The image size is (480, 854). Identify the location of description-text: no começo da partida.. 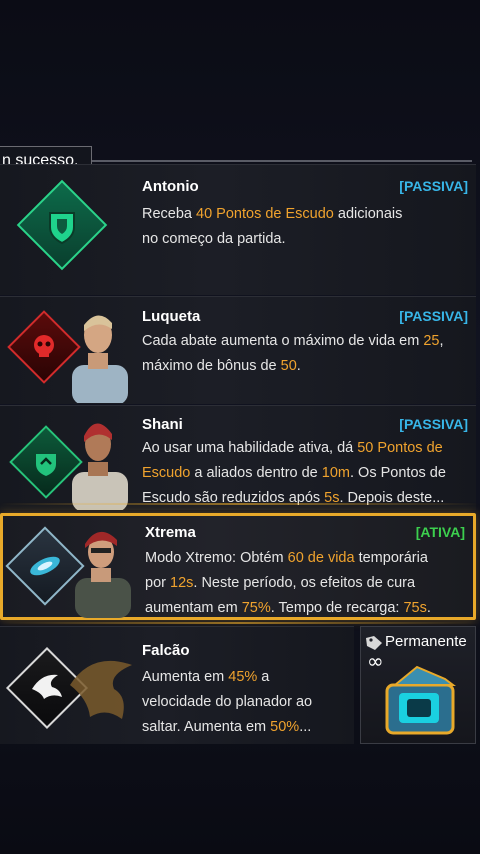
(214, 239).